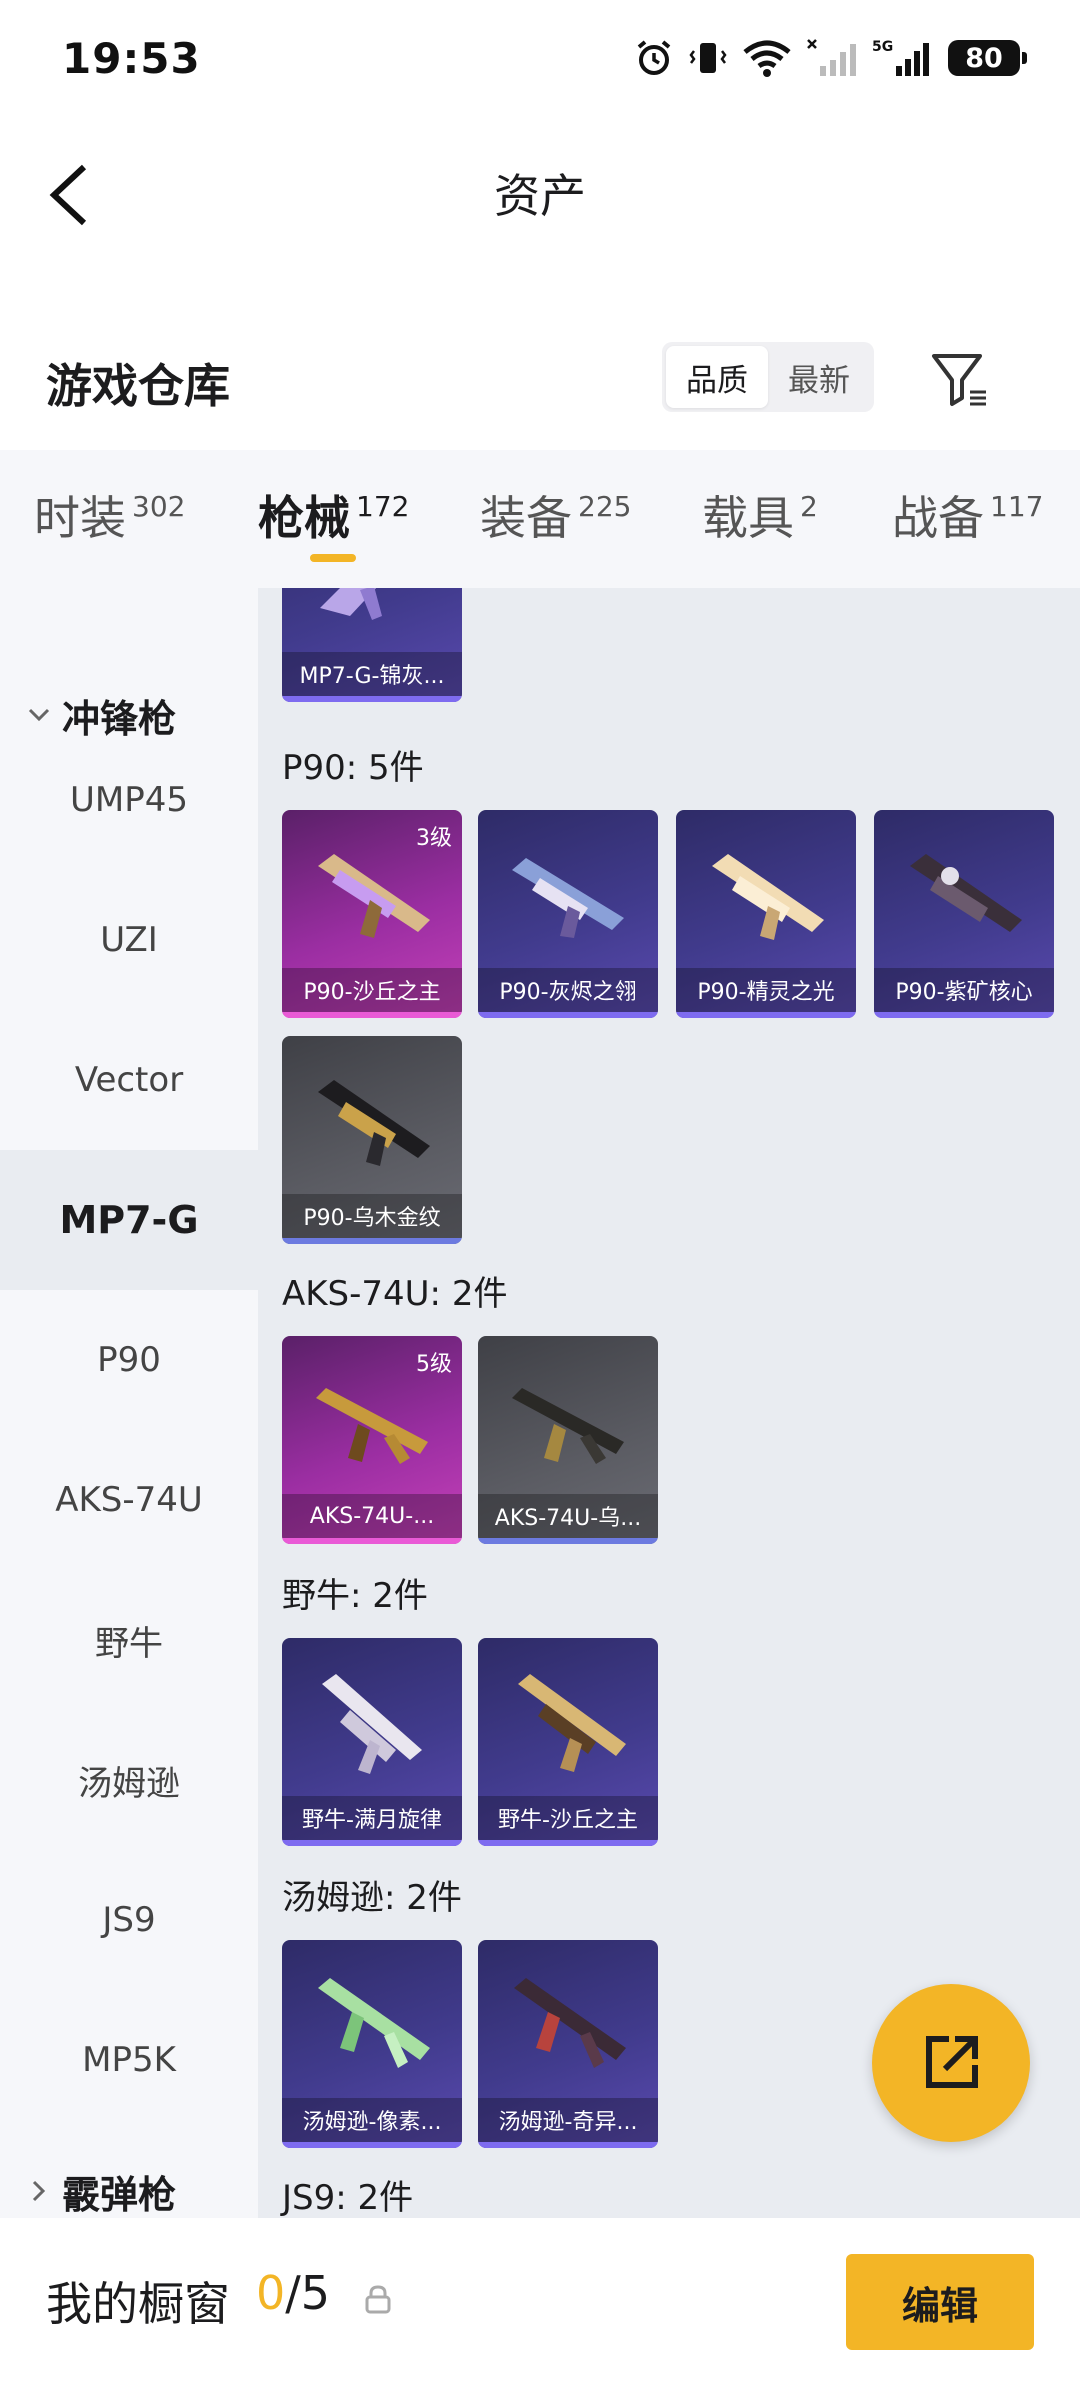 The width and height of the screenshot is (1080, 2382). What do you see at coordinates (831, 57) in the screenshot?
I see `signal-off-icon` at bounding box center [831, 57].